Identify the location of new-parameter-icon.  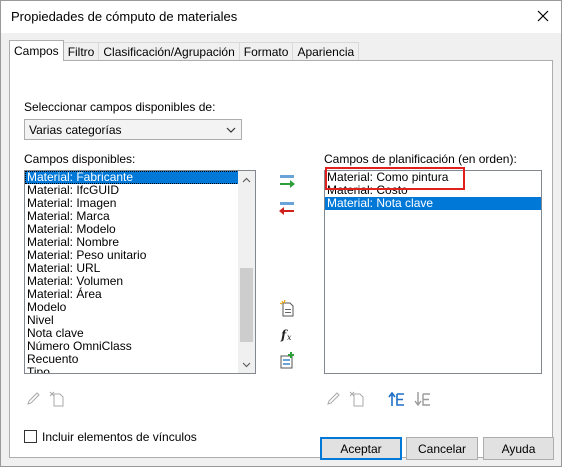
(286, 307).